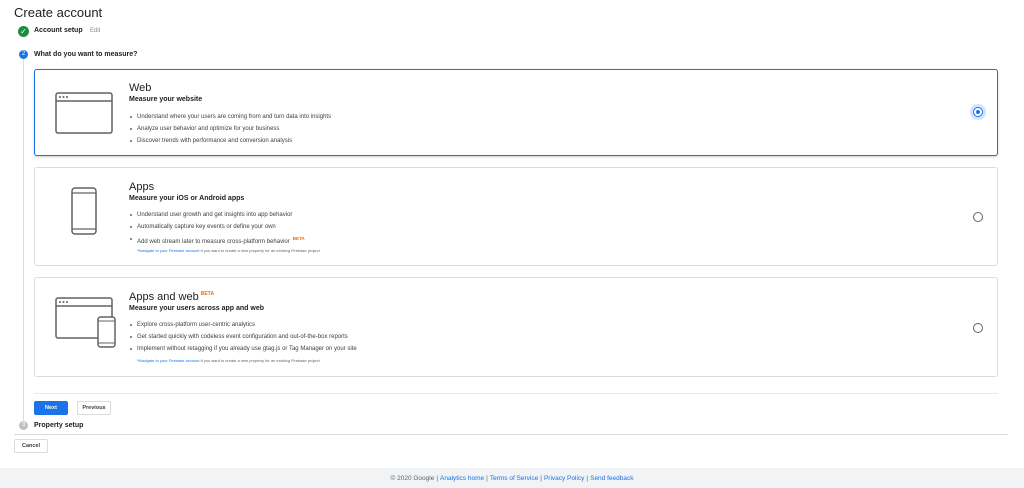 This screenshot has width=1024, height=488. What do you see at coordinates (516, 393) in the screenshot?
I see `section-divider` at bounding box center [516, 393].